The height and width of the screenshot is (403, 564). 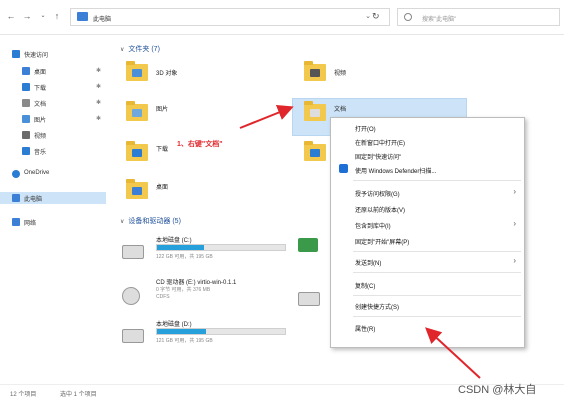 What do you see at coordinates (23, 395) in the screenshot?
I see `item-count: 12 个项目` at bounding box center [23, 395].